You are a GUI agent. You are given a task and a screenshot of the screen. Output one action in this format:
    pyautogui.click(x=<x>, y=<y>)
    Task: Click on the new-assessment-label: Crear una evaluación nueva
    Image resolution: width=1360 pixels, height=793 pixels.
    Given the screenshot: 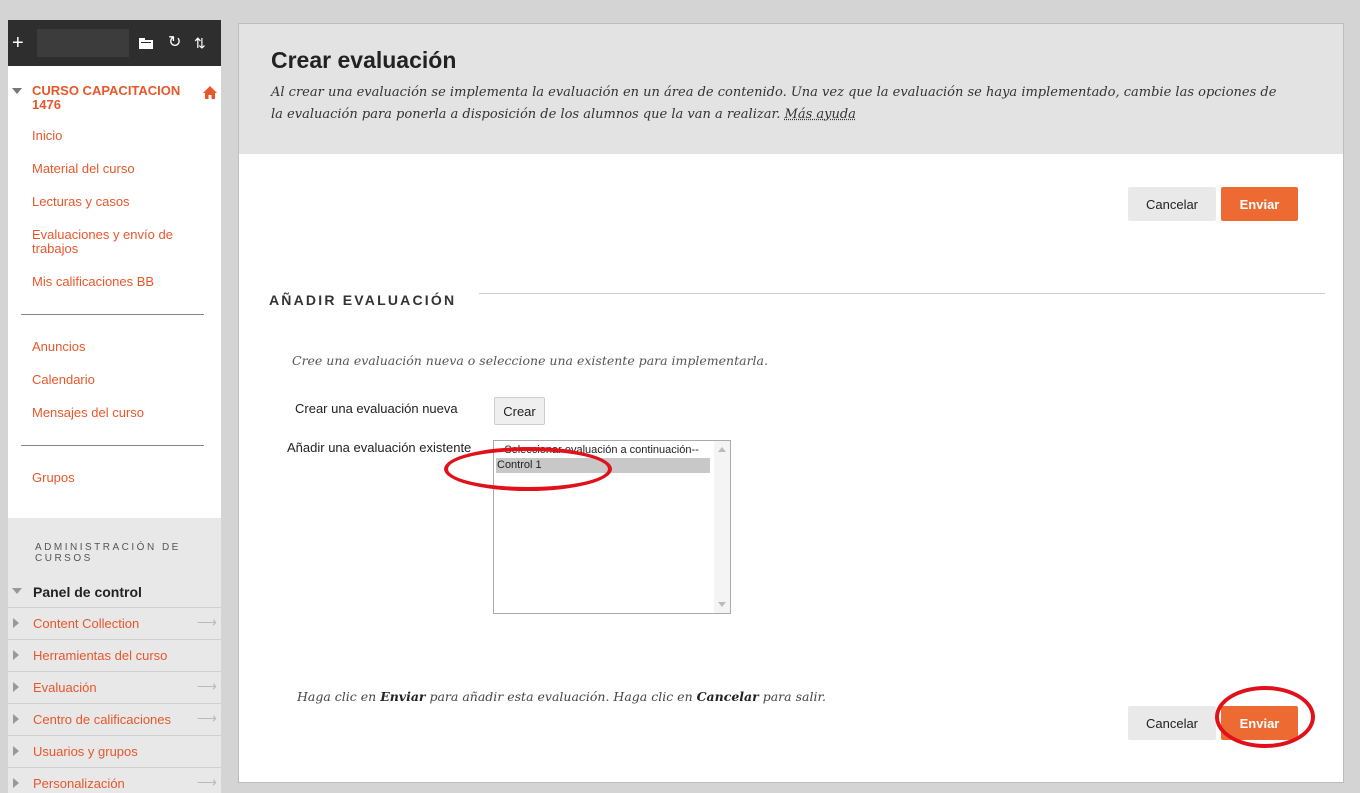 What is the action you would take?
    pyautogui.click(x=376, y=408)
    